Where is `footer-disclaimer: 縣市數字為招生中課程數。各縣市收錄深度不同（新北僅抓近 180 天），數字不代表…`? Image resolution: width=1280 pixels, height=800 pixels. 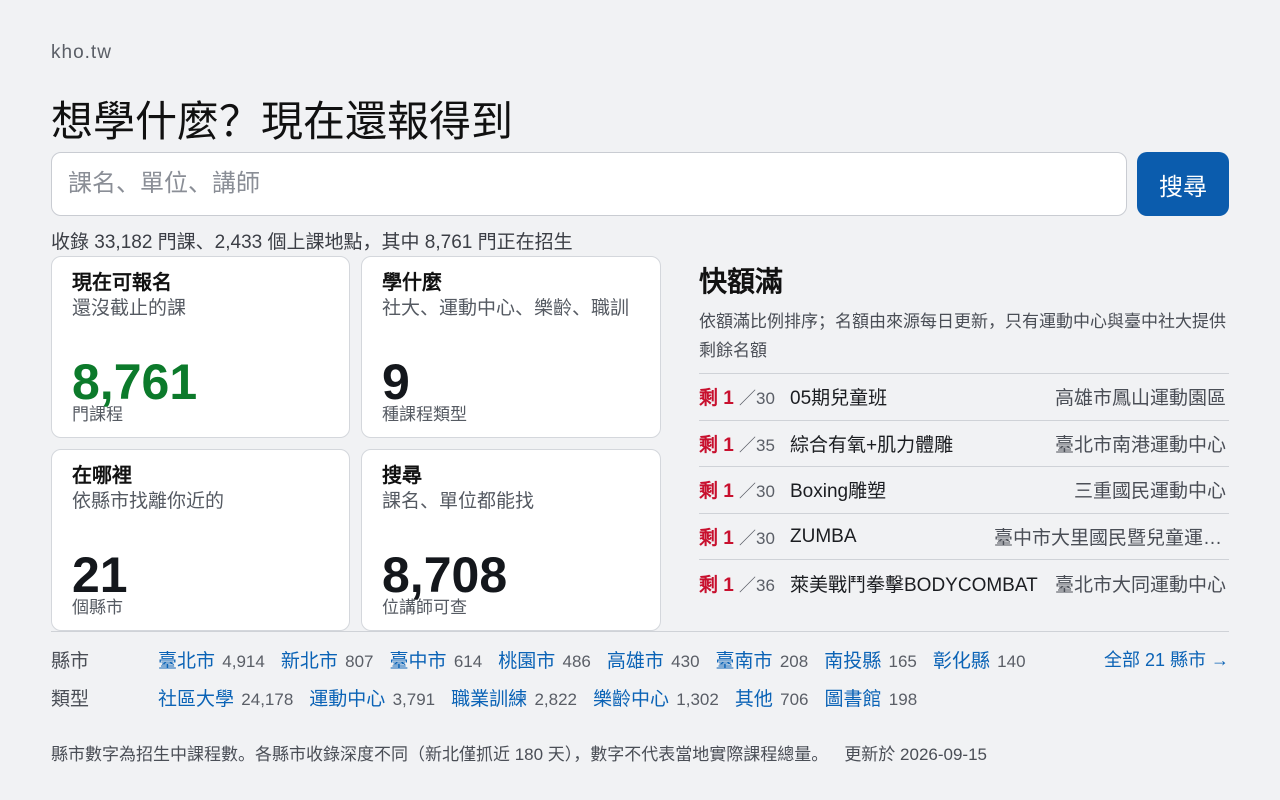
footer-disclaimer: 縣市數字為招生中課程數。各縣市收錄深度不同（新北僅抓近 180 天），數字不代表… is located at coordinates (440, 754).